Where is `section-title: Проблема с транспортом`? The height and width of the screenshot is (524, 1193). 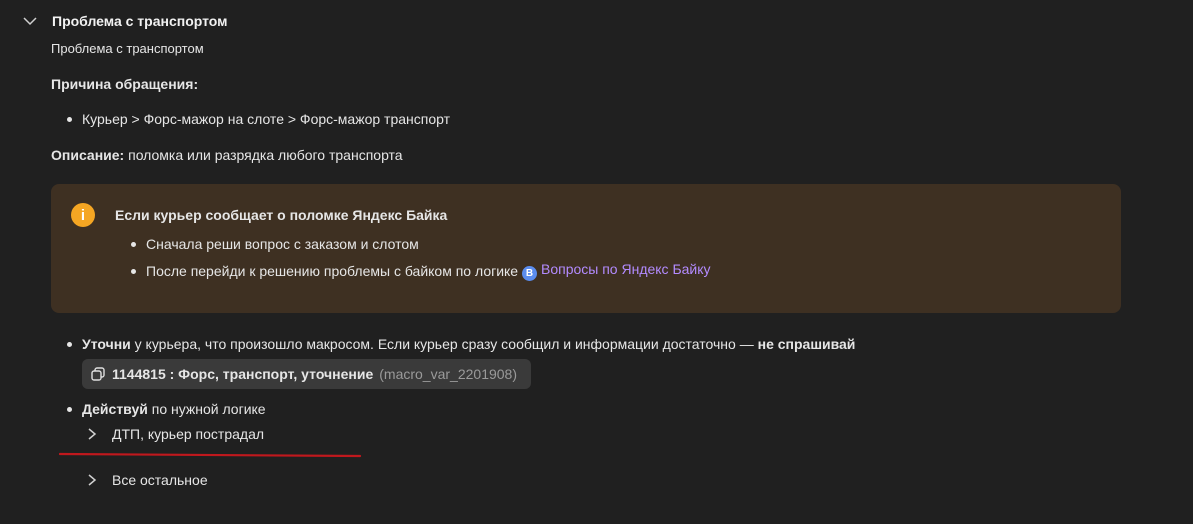
section-title: Проблема с транспортом is located at coordinates (140, 21).